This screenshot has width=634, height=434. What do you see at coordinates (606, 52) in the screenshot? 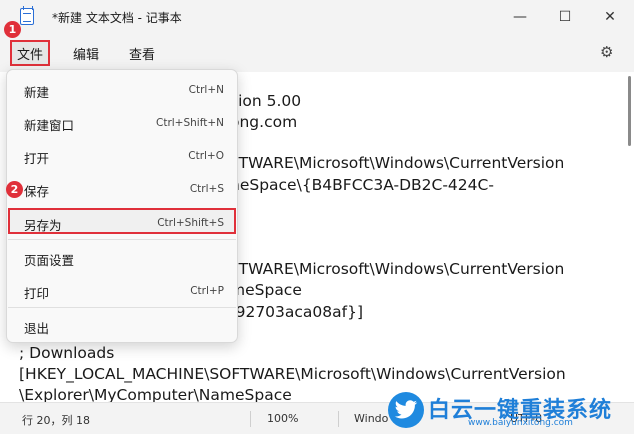
I see `settings-gear-icon: ⚙` at bounding box center [606, 52].